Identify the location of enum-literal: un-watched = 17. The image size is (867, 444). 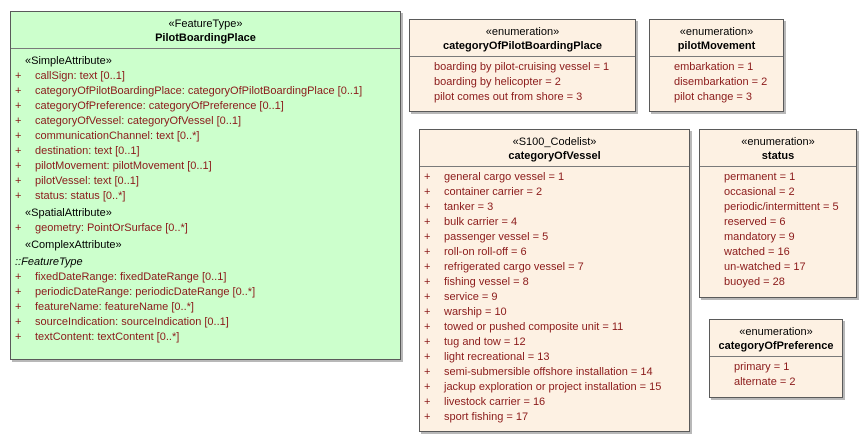
(778, 267).